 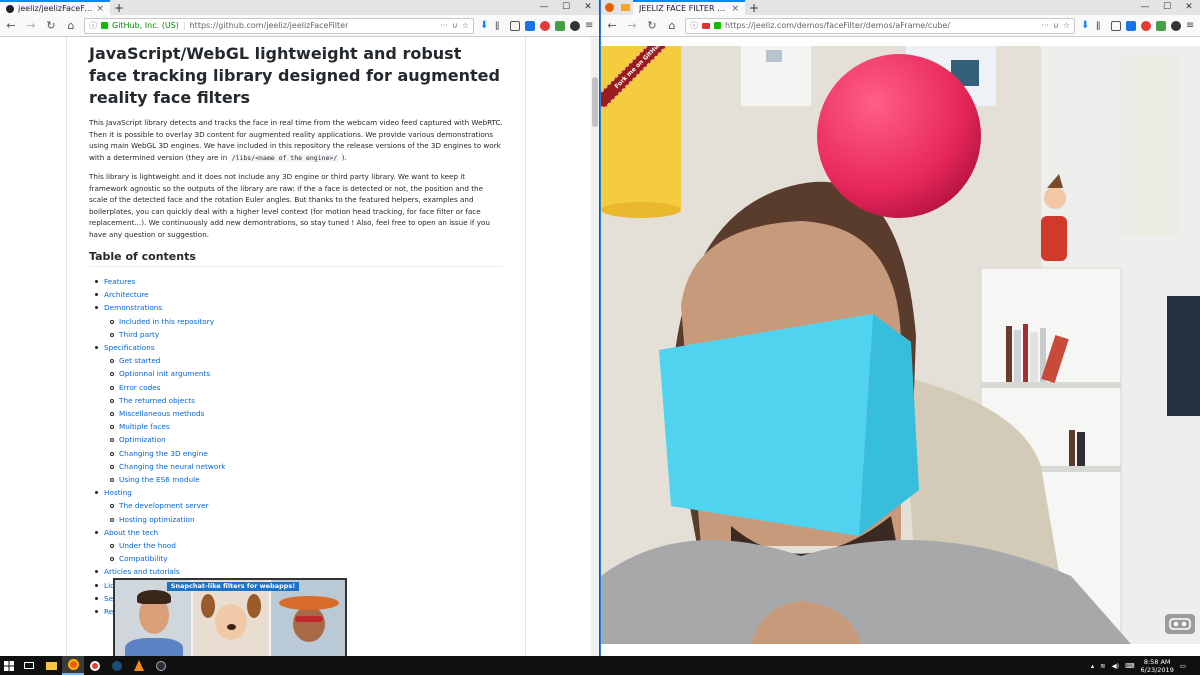 I want to click on task-view-button, so click(x=29, y=665).